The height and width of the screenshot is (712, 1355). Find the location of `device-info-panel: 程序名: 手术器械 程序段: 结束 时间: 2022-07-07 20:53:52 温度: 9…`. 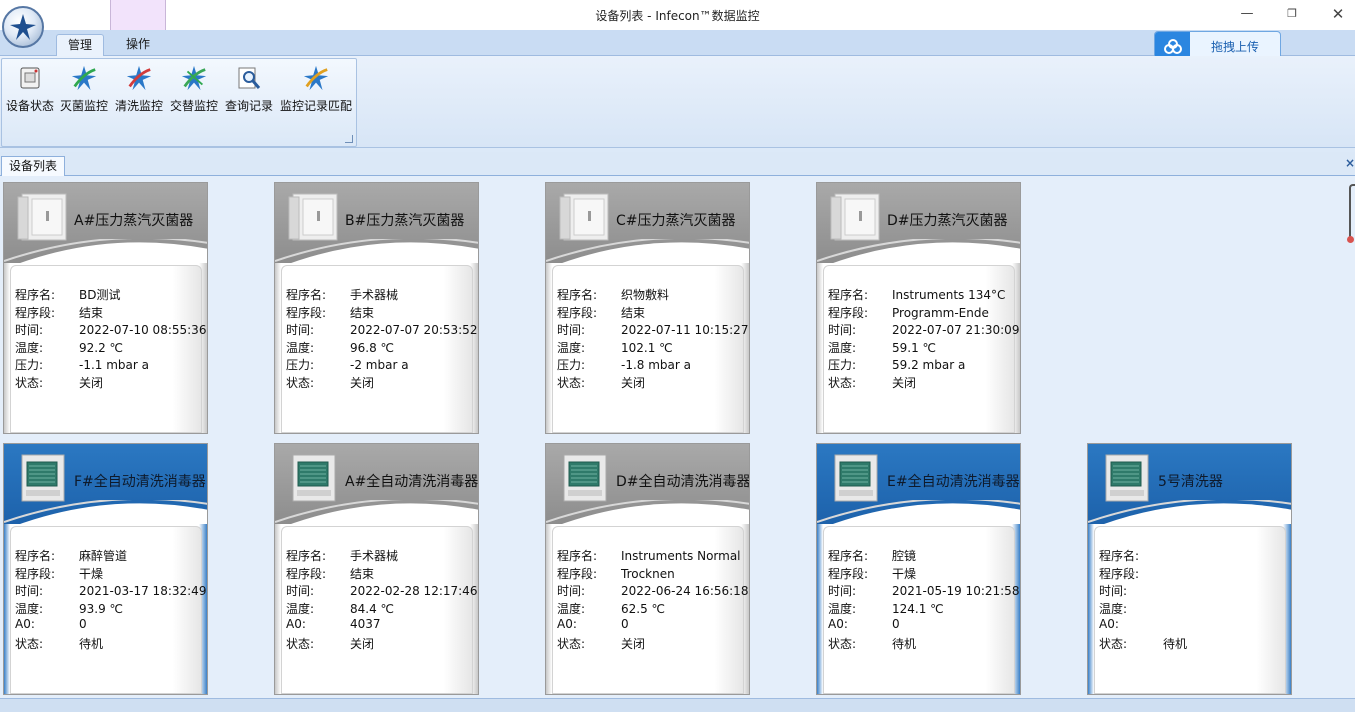

device-info-panel: 程序名: 手术器械 程序段: 结束 时间: 2022-07-07 20:53:52 温度: 9… is located at coordinates (379, 349).